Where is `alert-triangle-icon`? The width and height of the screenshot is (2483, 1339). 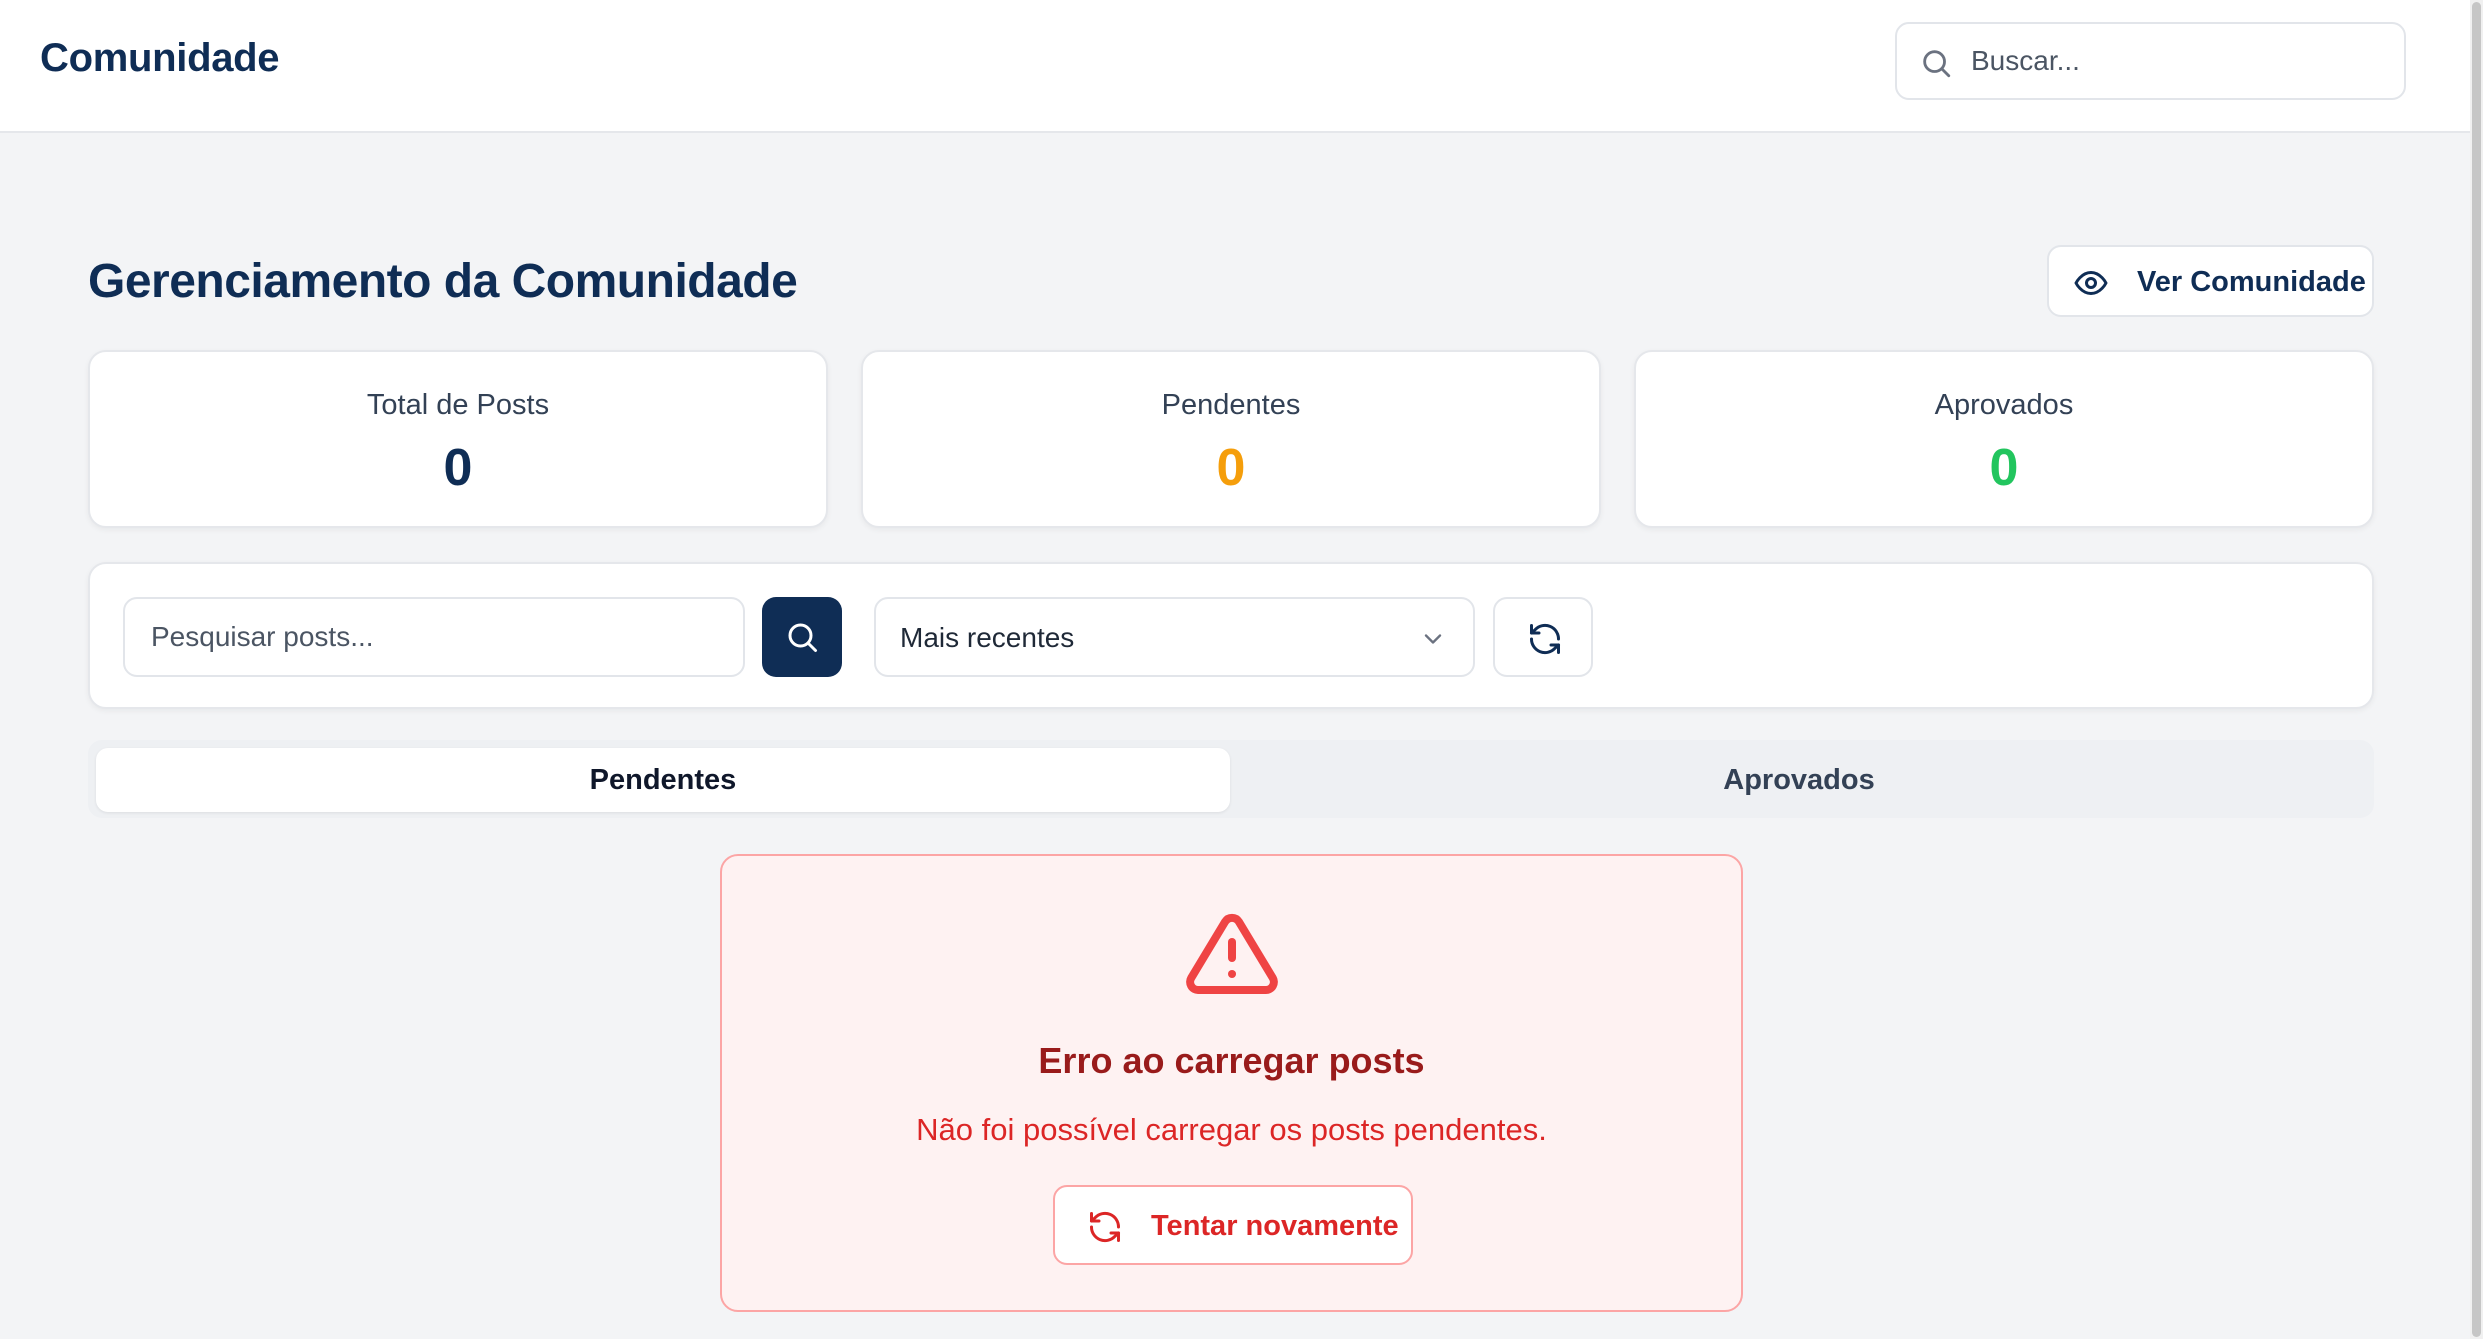
alert-triangle-icon is located at coordinates (1232, 953).